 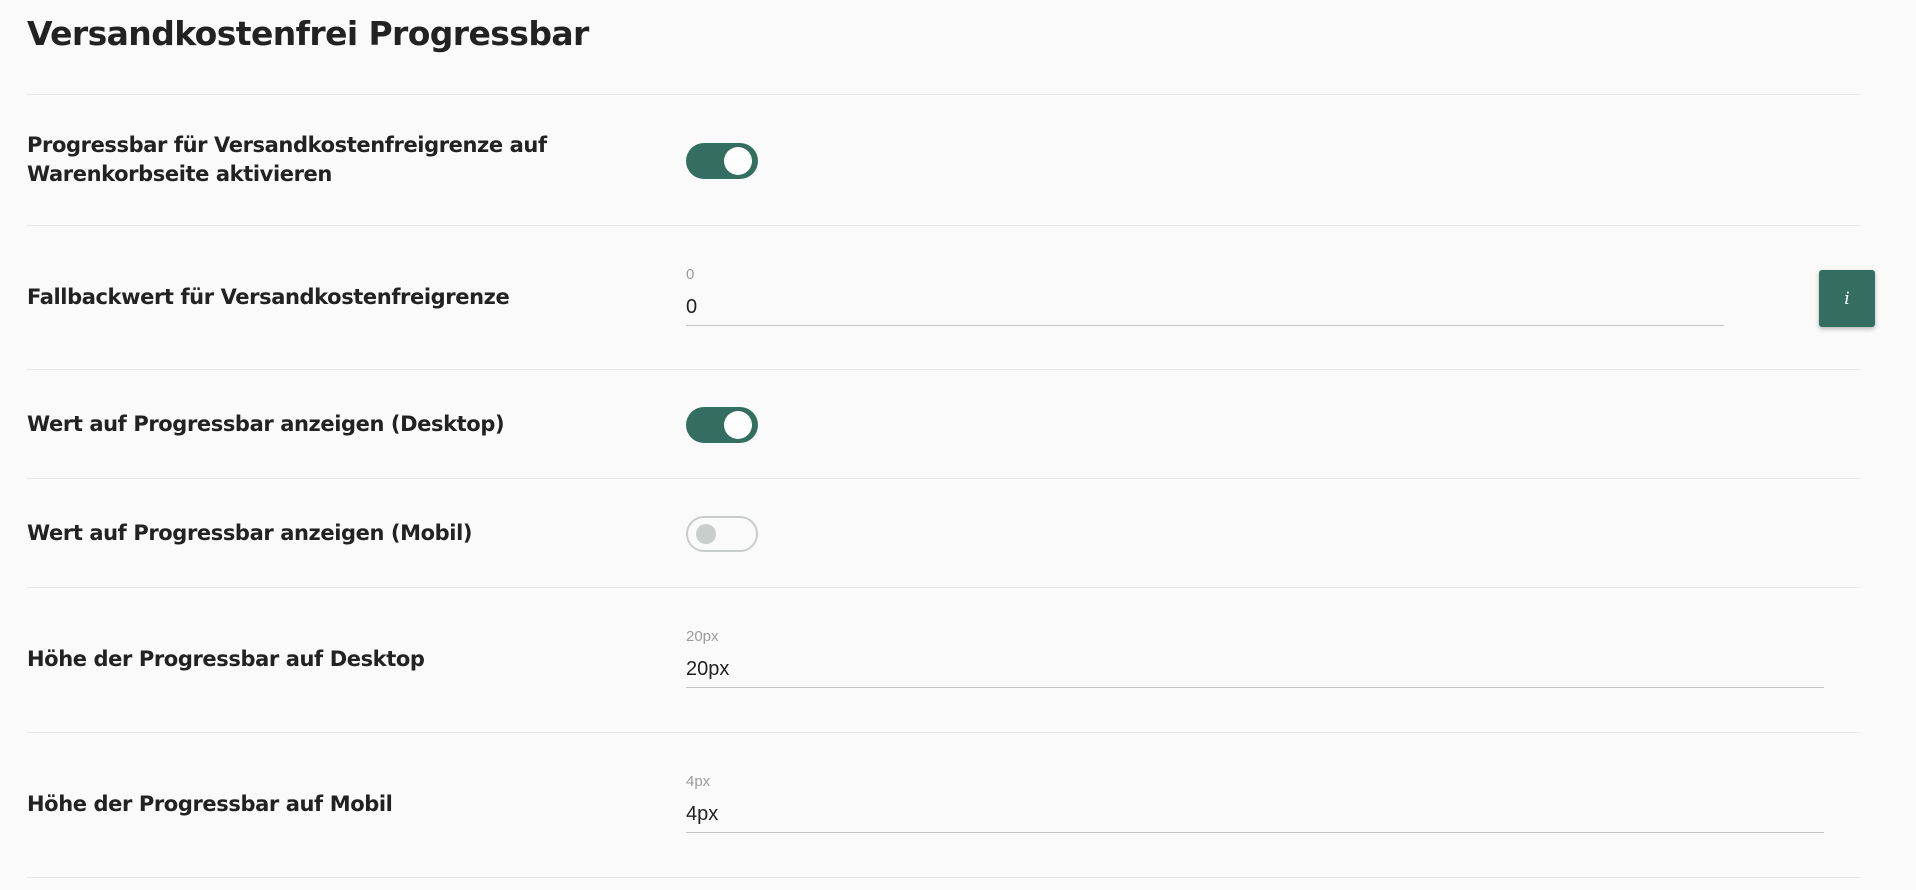 What do you see at coordinates (722, 161) in the screenshot?
I see `enable-cart-progressbar-toggle` at bounding box center [722, 161].